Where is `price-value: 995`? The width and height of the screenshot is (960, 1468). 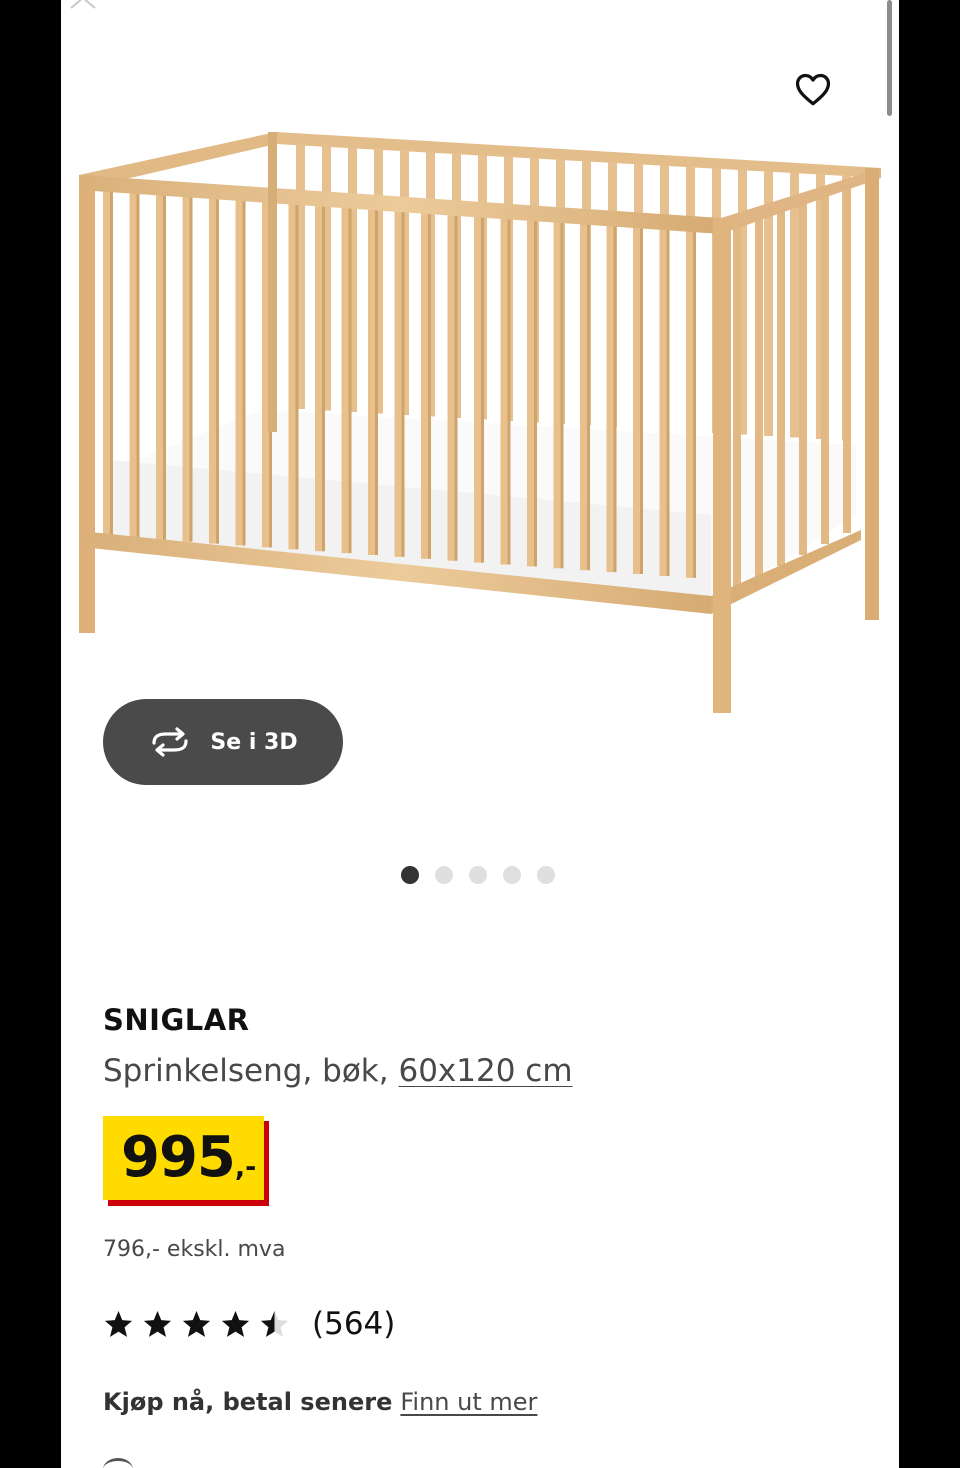
price-value: 995 is located at coordinates (178, 1157).